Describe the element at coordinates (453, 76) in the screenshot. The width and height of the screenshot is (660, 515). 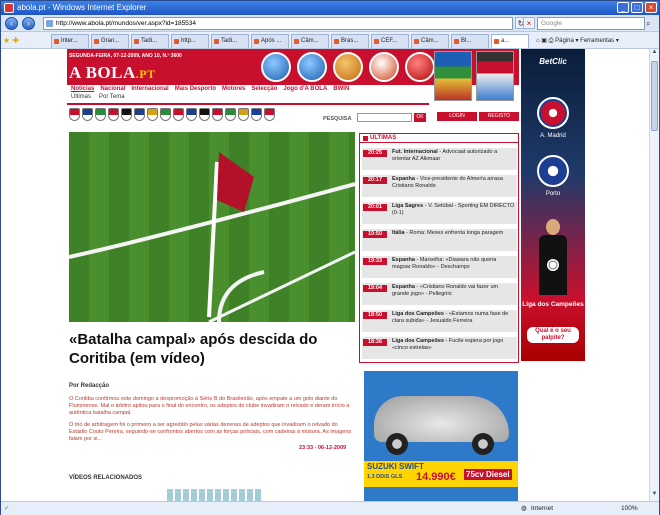
I see `newspaper-cover` at that location.